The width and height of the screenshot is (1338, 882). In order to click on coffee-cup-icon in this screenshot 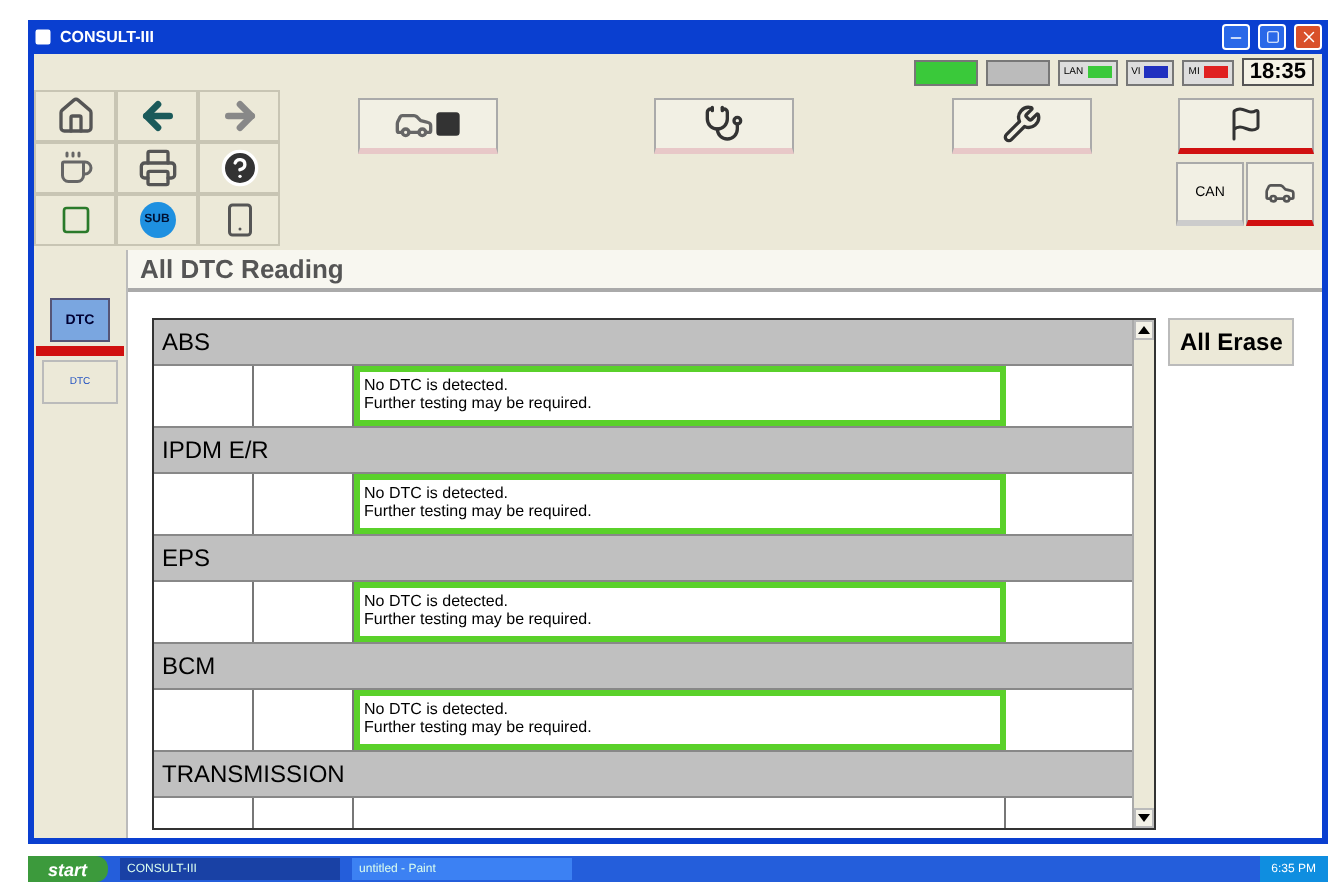, I will do `click(75, 168)`.